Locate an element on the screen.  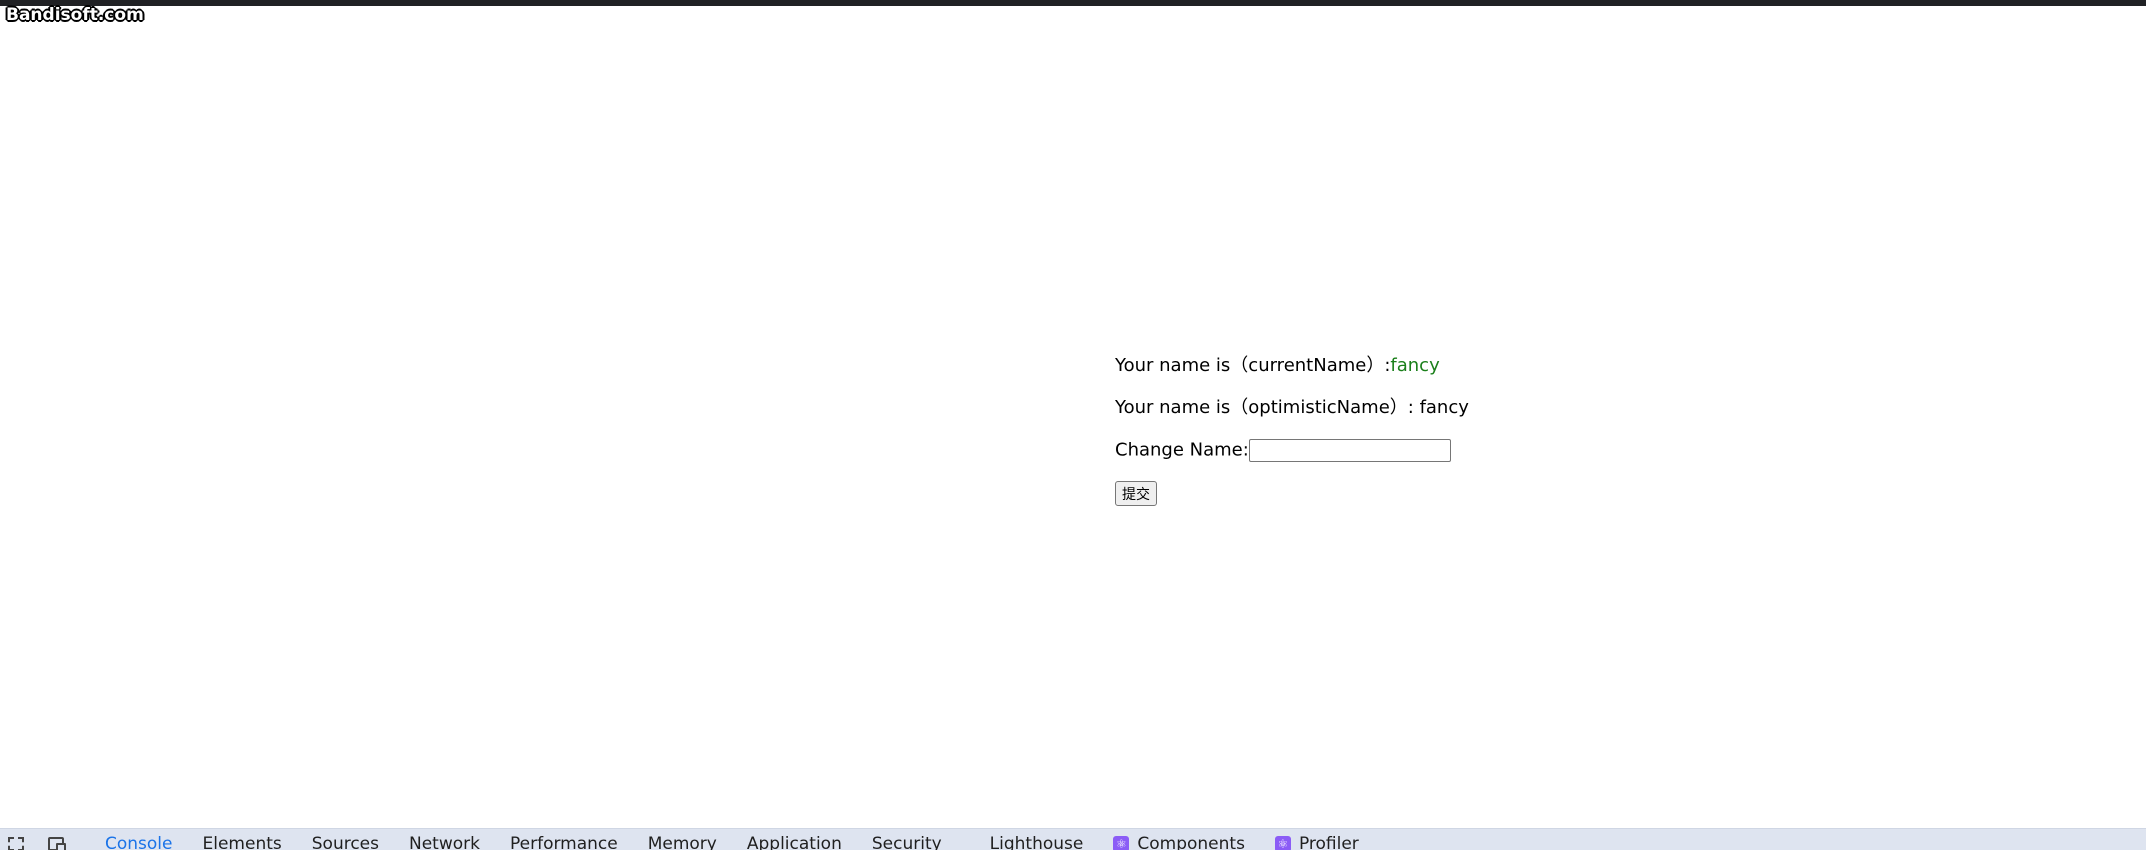
optimistic-name-label: Your name is（optimisticName）: is located at coordinates (1267, 407).